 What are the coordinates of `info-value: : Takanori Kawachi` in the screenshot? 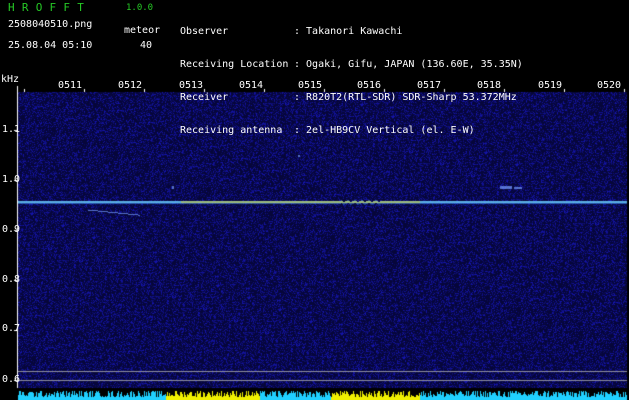 It's located at (348, 31).